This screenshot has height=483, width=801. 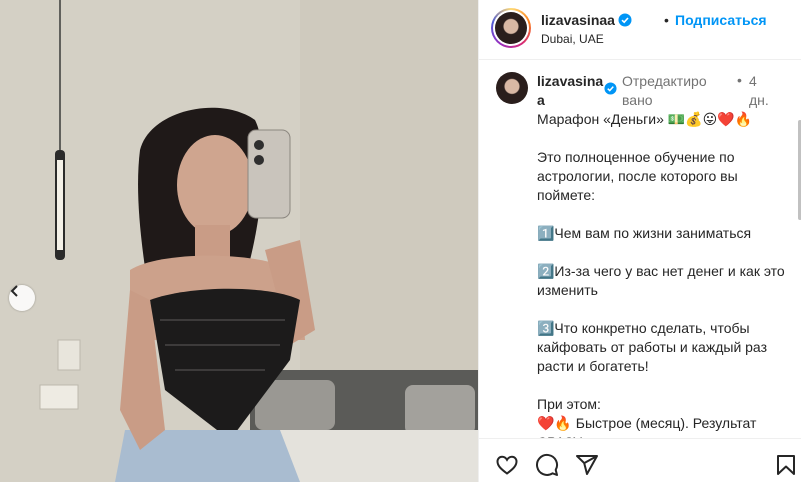 What do you see at coordinates (786, 465) in the screenshot?
I see `bookmark-icon` at bounding box center [786, 465].